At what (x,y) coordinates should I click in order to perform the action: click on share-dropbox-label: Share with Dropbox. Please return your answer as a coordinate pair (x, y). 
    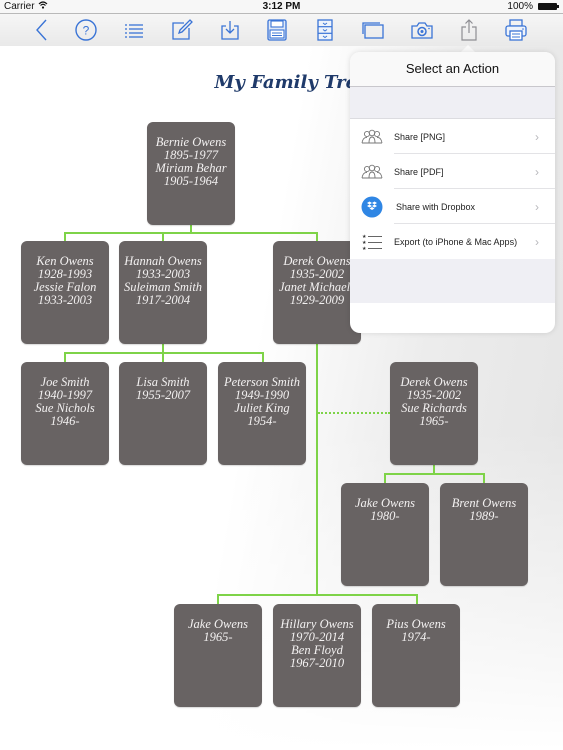
    Looking at the image, I should click on (436, 206).